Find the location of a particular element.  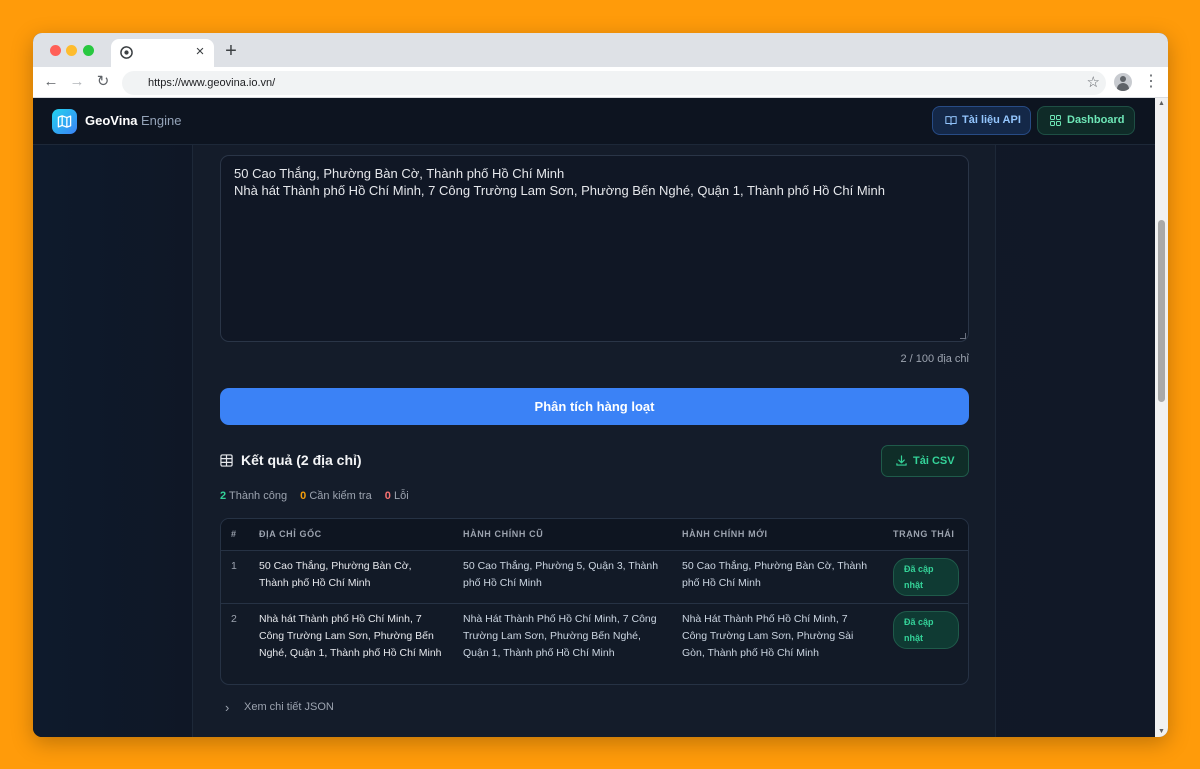

json-details-label: Xem chi tiết JSON is located at coordinates (289, 707).